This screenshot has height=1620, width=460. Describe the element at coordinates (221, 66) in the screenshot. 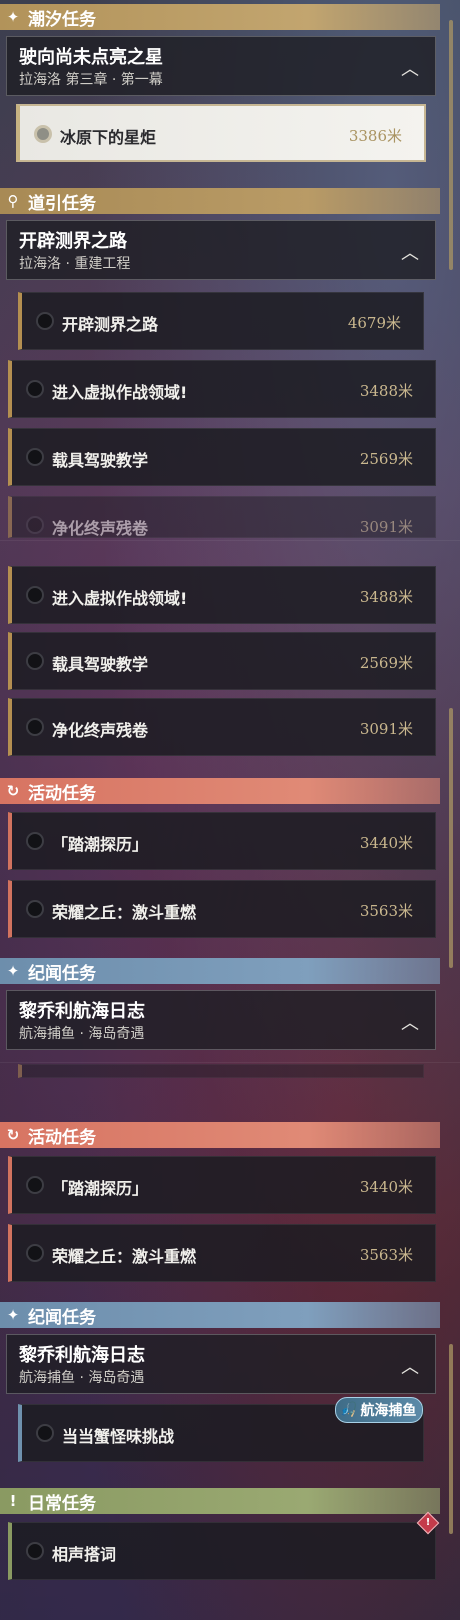

I see `quest-group-tide: 驶向尚未点亮之星 拉海洛 第三章 · 第一幕 ︿` at that location.